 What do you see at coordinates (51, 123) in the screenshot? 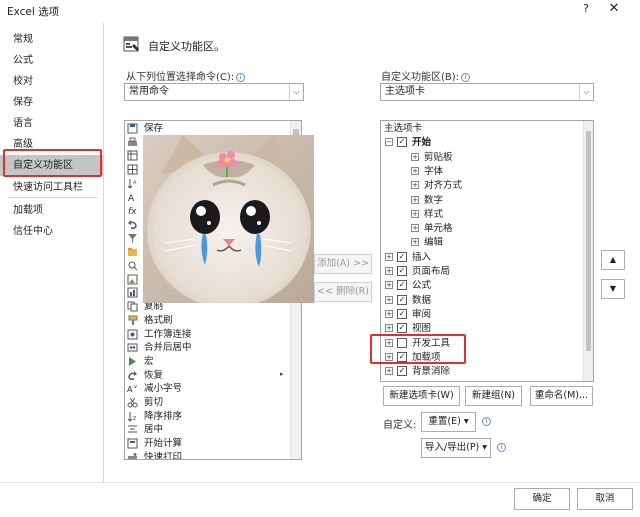
I see `sidebar-item: 语言` at bounding box center [51, 123].